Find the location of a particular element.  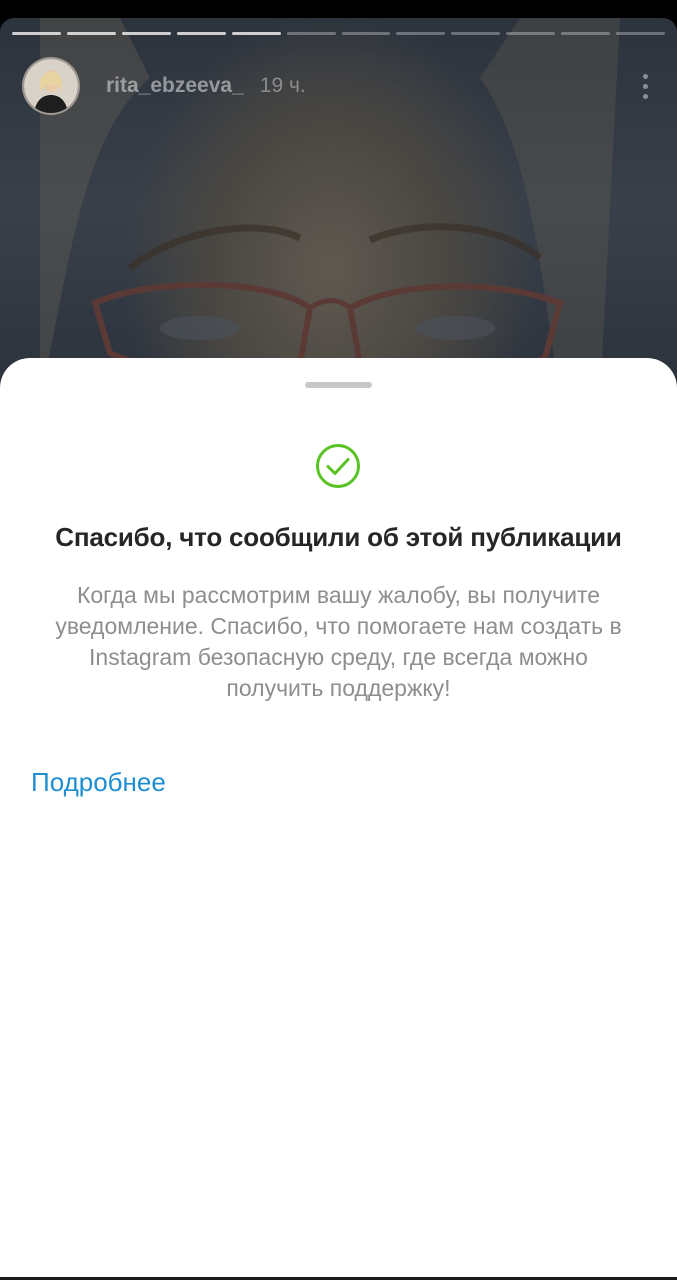

story-timestamp: 19 ч. is located at coordinates (282, 85).